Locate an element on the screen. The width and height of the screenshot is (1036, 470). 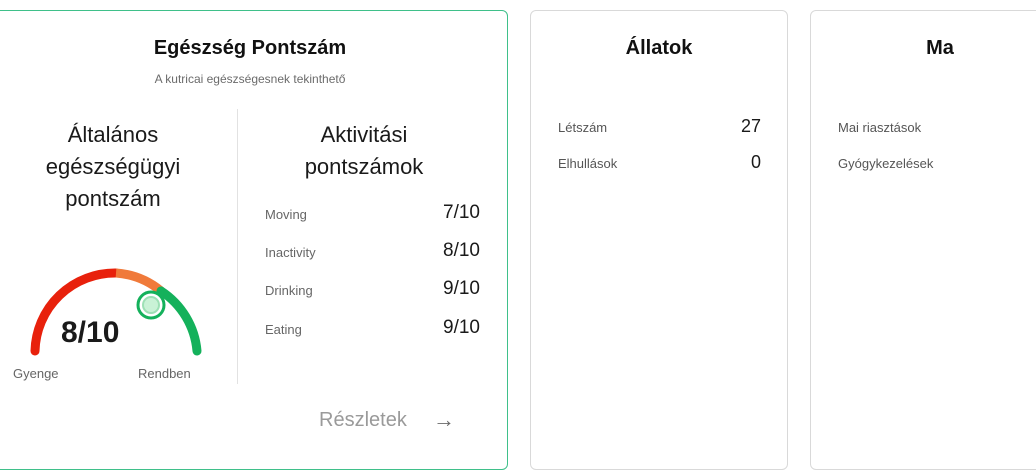
metric-row-inactivity: Inactivity 8/10 is located at coordinates (372, 252).